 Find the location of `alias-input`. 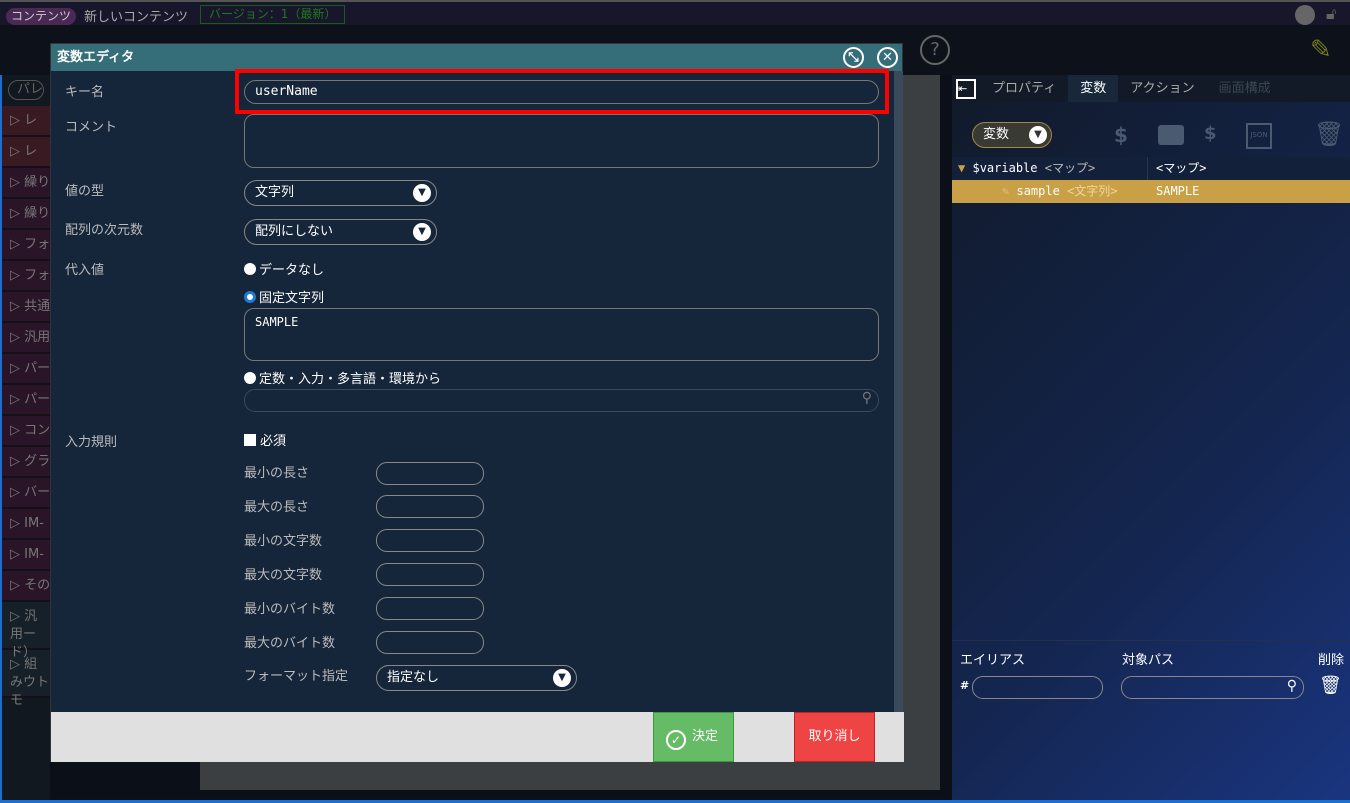

alias-input is located at coordinates (1037, 687).